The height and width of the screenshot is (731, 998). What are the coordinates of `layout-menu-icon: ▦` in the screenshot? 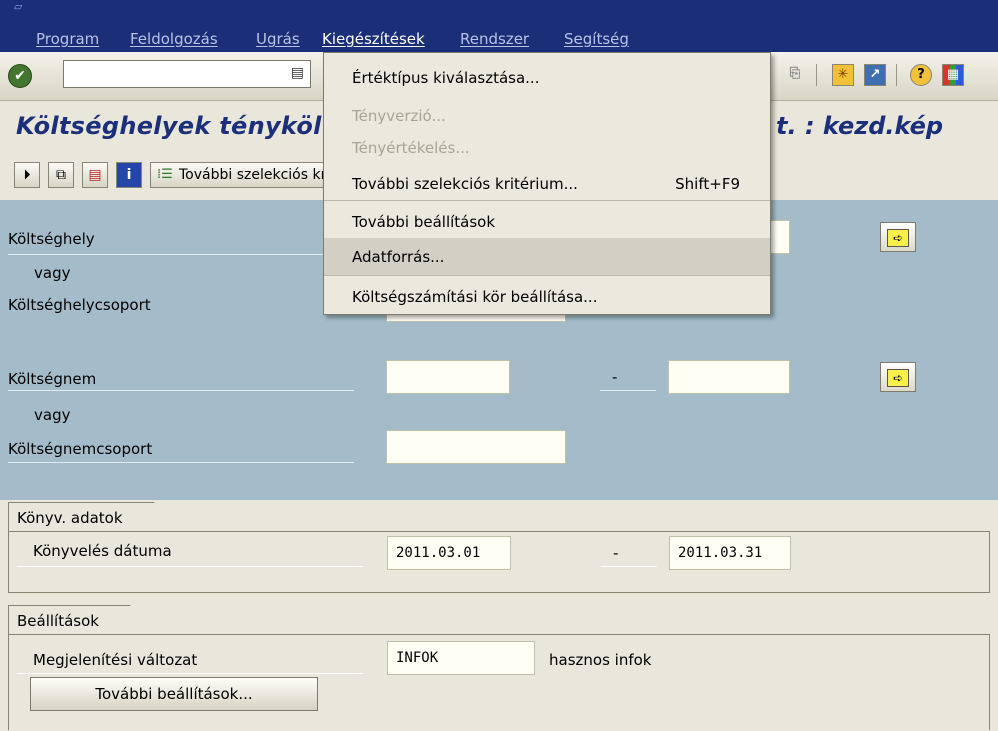 It's located at (953, 75).